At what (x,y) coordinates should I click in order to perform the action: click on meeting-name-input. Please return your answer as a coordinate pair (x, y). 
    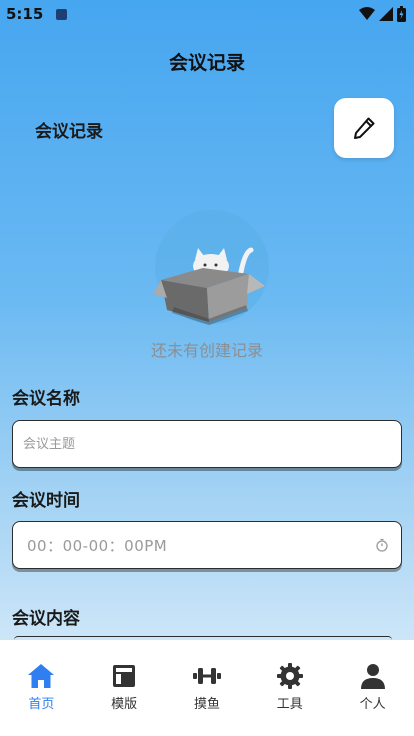
    Looking at the image, I should click on (207, 444).